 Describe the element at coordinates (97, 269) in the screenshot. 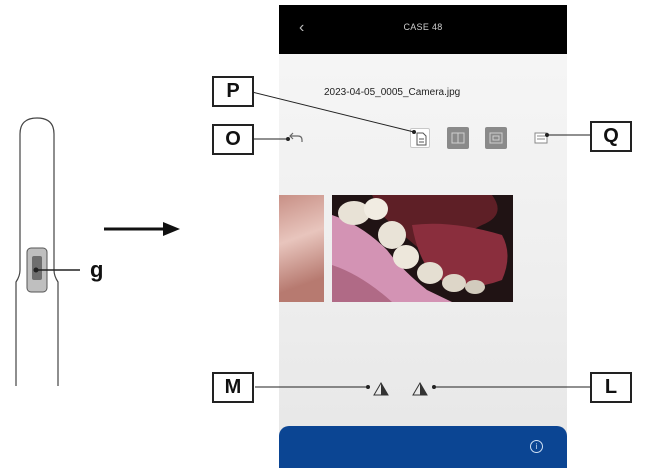

I see `callout-g-label: g` at that location.